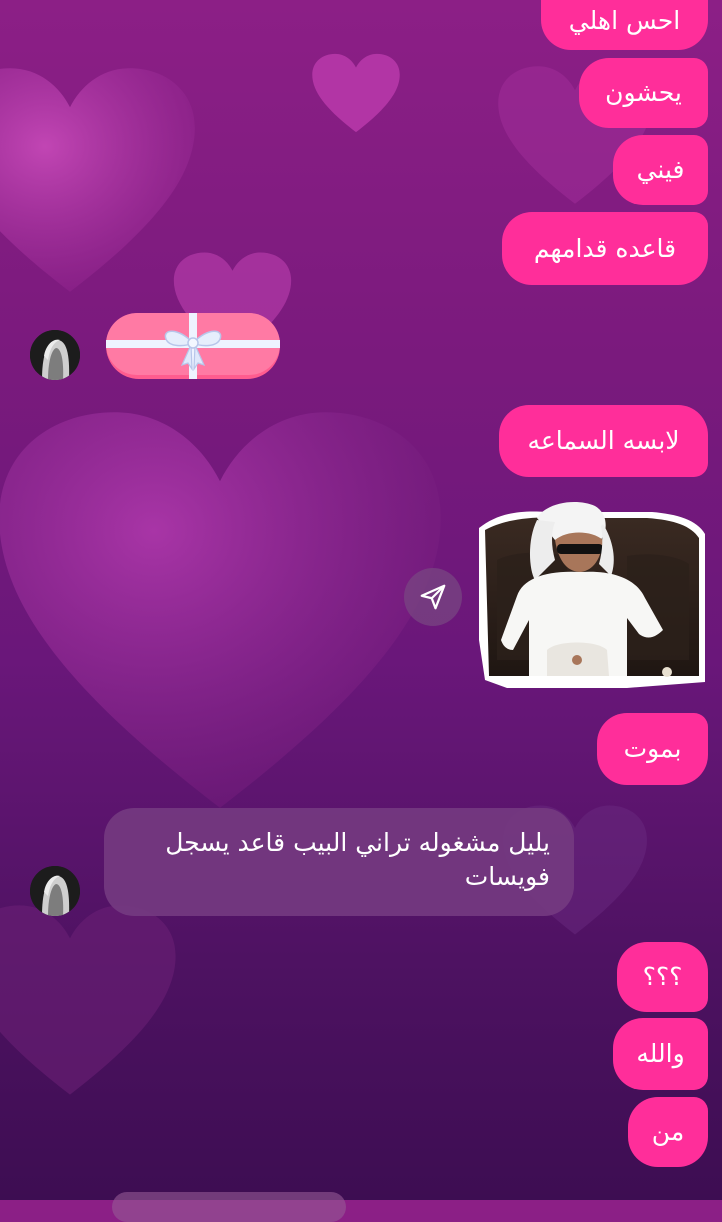  I want to click on message-text: فيني, so click(660, 169).